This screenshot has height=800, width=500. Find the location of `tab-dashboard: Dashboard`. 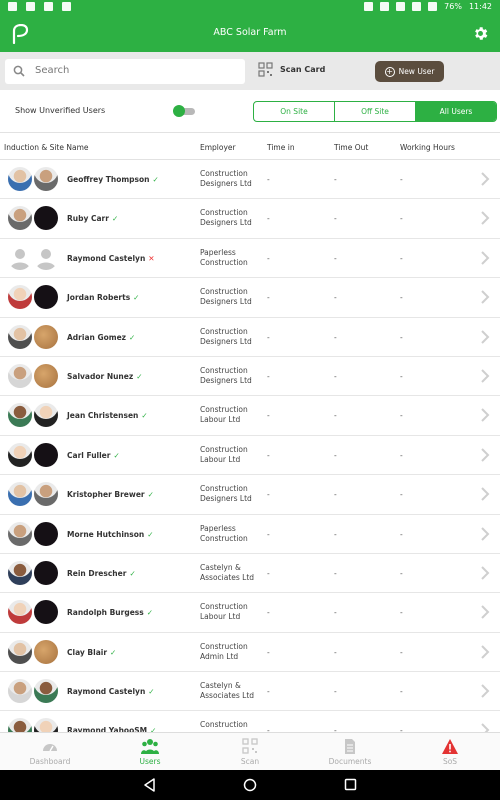

tab-dashboard: Dashboard is located at coordinates (50, 751).